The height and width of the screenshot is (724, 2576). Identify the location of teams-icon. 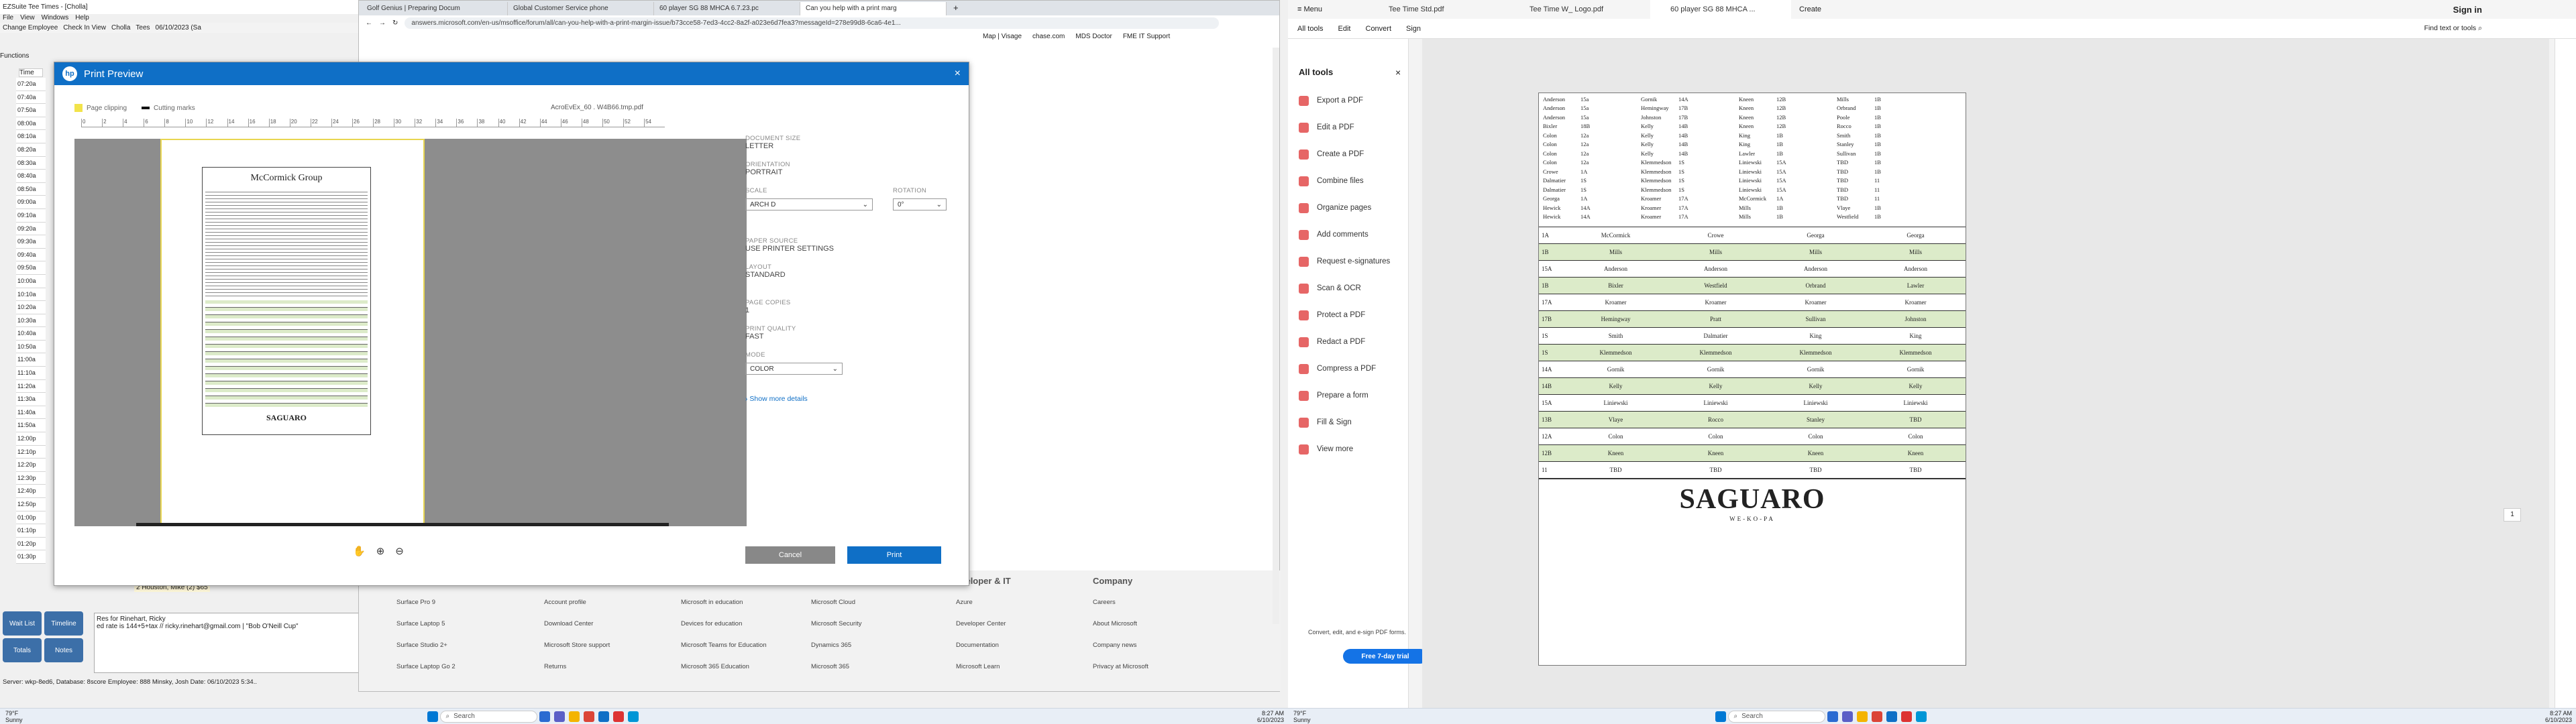
(1847, 717).